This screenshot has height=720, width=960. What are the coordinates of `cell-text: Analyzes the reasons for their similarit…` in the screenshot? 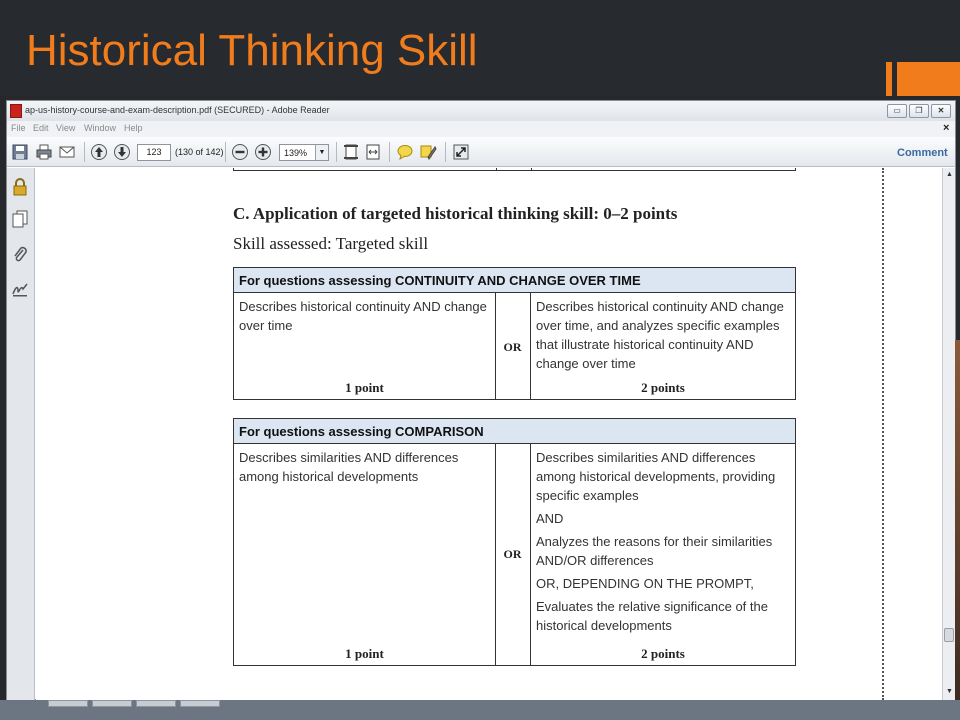 It's located at (654, 551).